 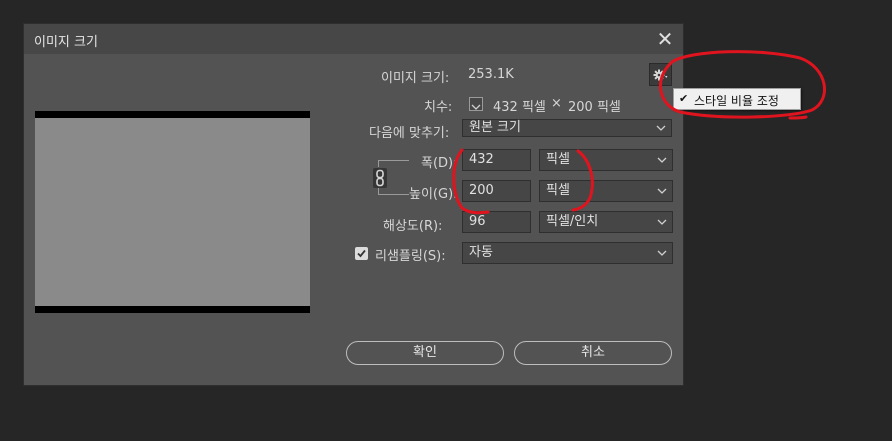 What do you see at coordinates (491, 74) in the screenshot?
I see `image-size-value: 253.1K` at bounding box center [491, 74].